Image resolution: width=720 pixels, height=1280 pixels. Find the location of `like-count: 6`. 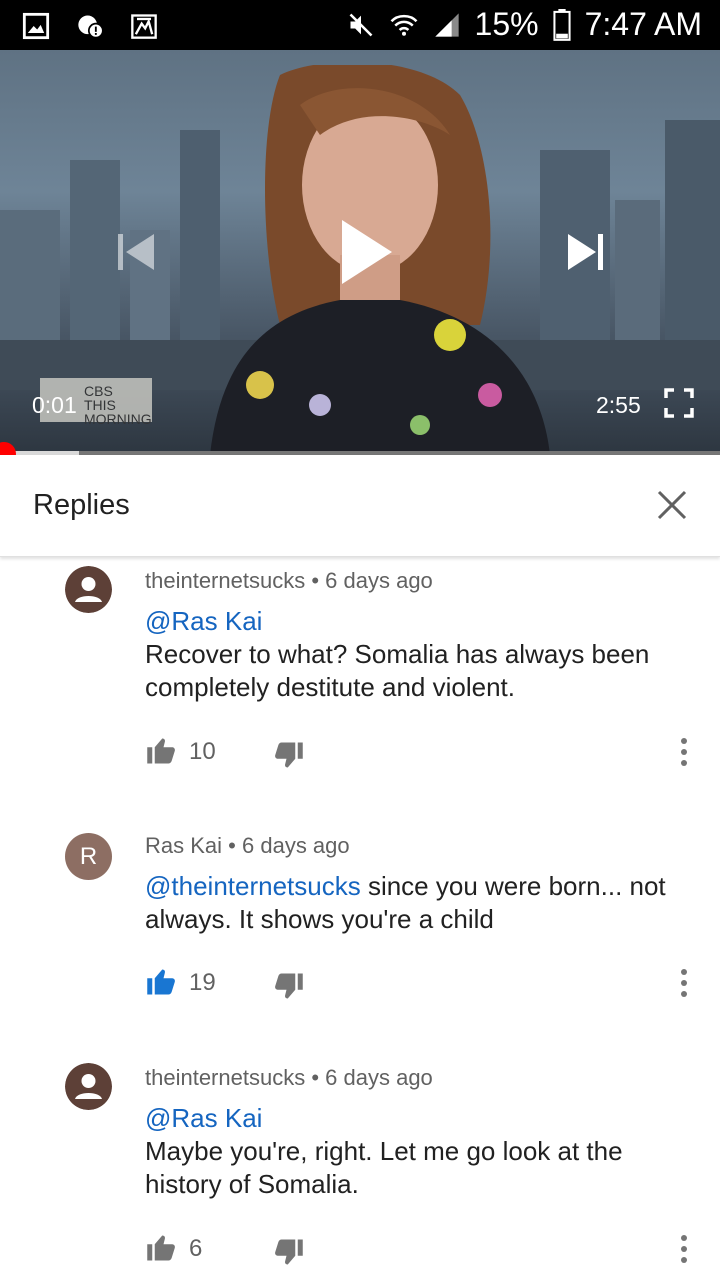

like-count: 6 is located at coordinates (196, 1248).